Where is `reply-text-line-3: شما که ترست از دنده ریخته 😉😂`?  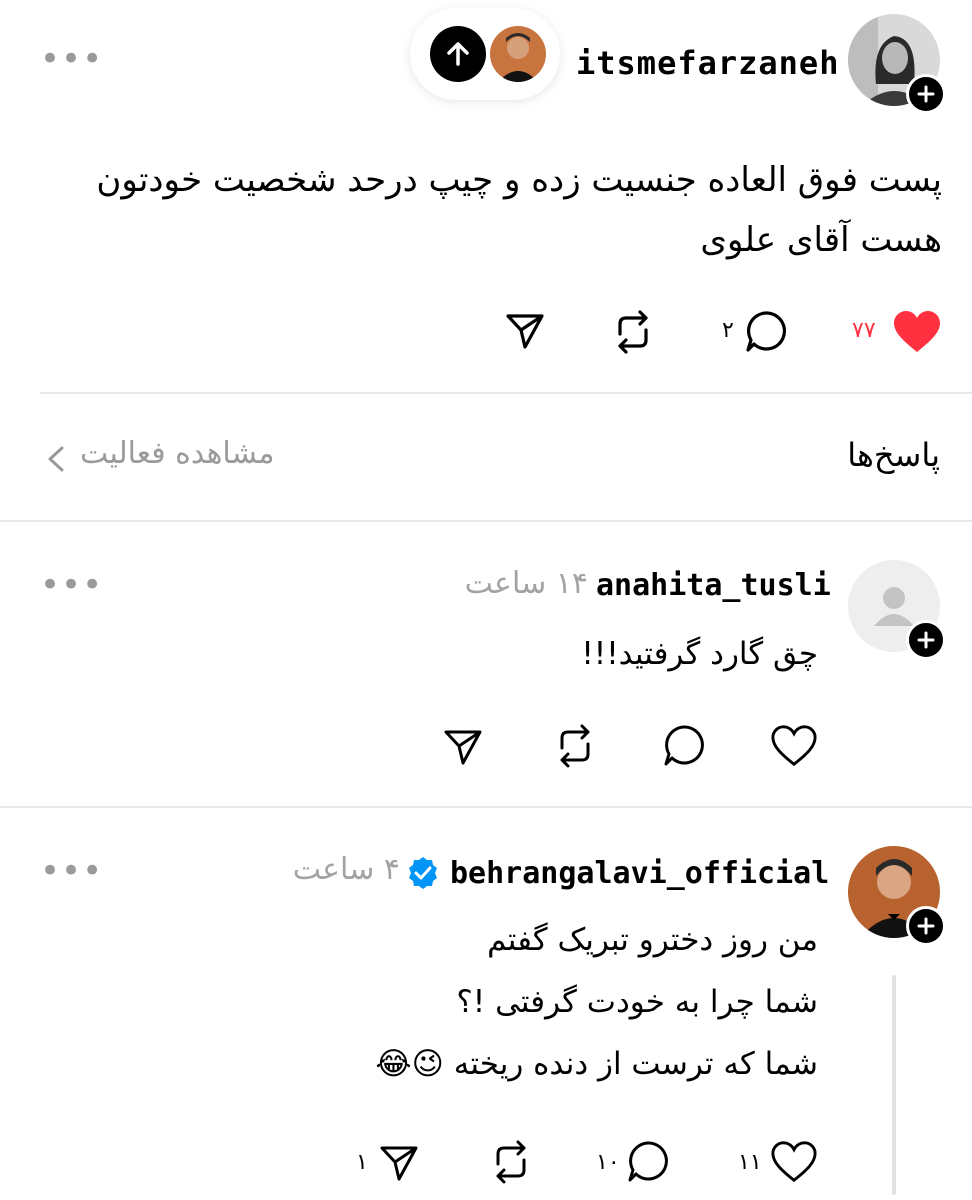 reply-text-line-3: شما که ترست از دنده ریخته 😉😂 is located at coordinates (596, 1064).